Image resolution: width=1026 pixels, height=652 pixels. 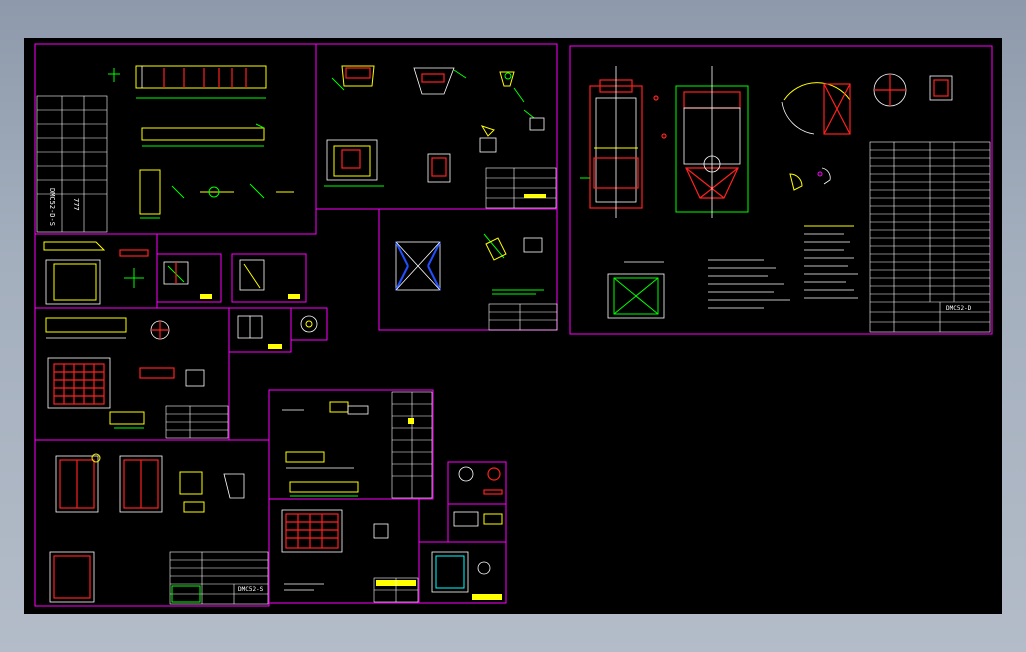 What do you see at coordinates (251, 589) in the screenshot?
I see `bottom-drawing-number: DMC52-S` at bounding box center [251, 589].